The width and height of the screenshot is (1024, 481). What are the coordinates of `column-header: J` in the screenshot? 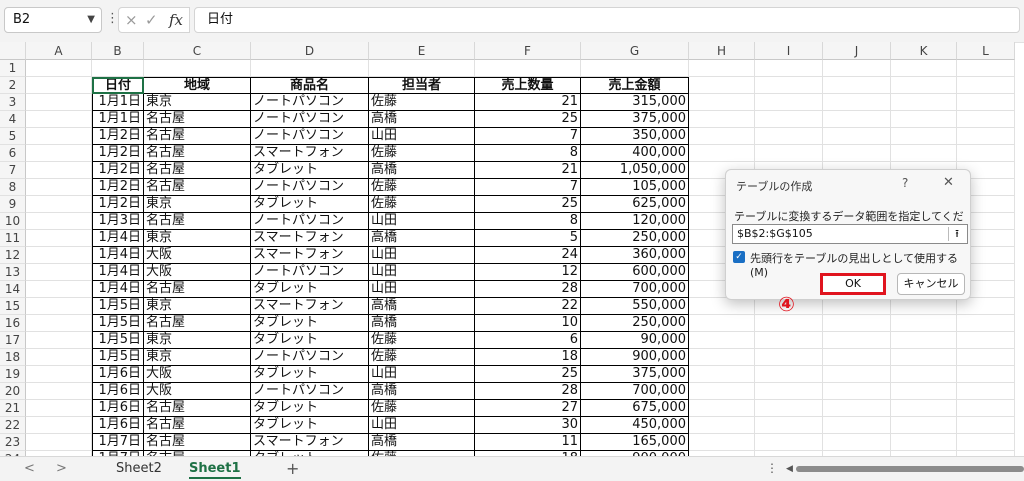 It's located at (857, 51).